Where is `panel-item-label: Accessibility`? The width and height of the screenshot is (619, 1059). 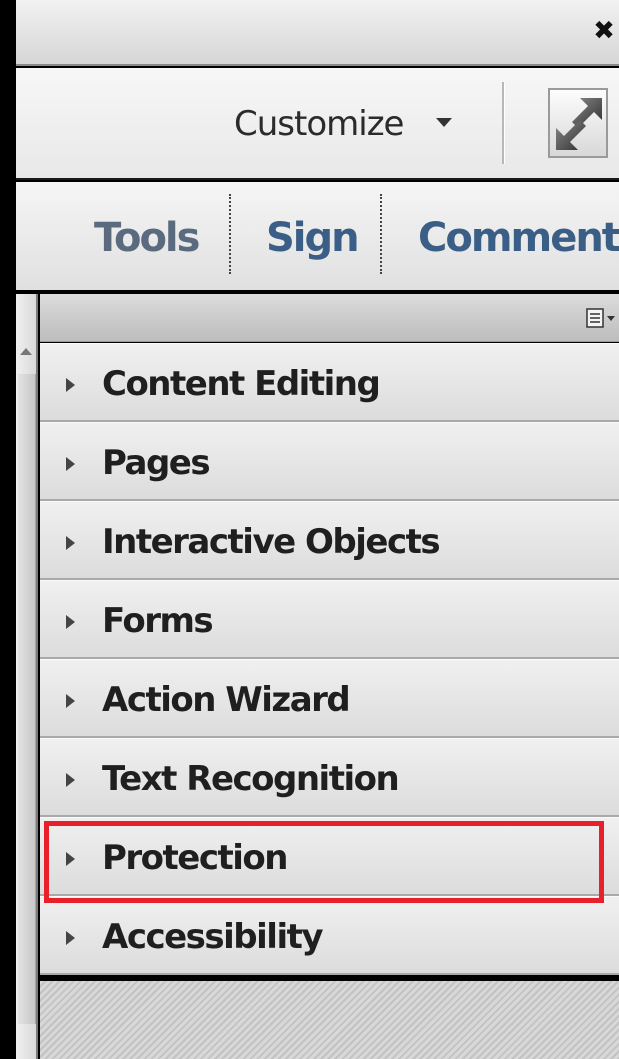
panel-item-label: Accessibility is located at coordinates (213, 937).